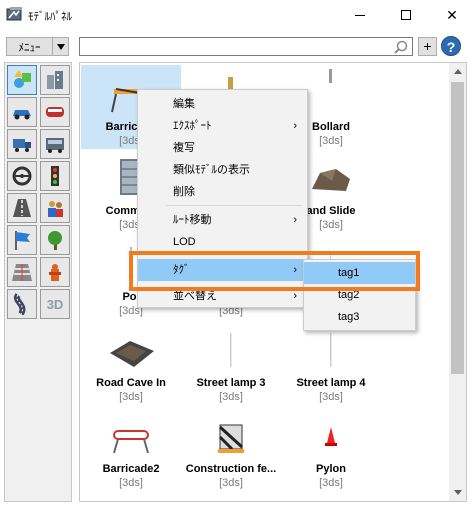 The width and height of the screenshot is (475, 509). I want to click on category-button-people, so click(55, 208).